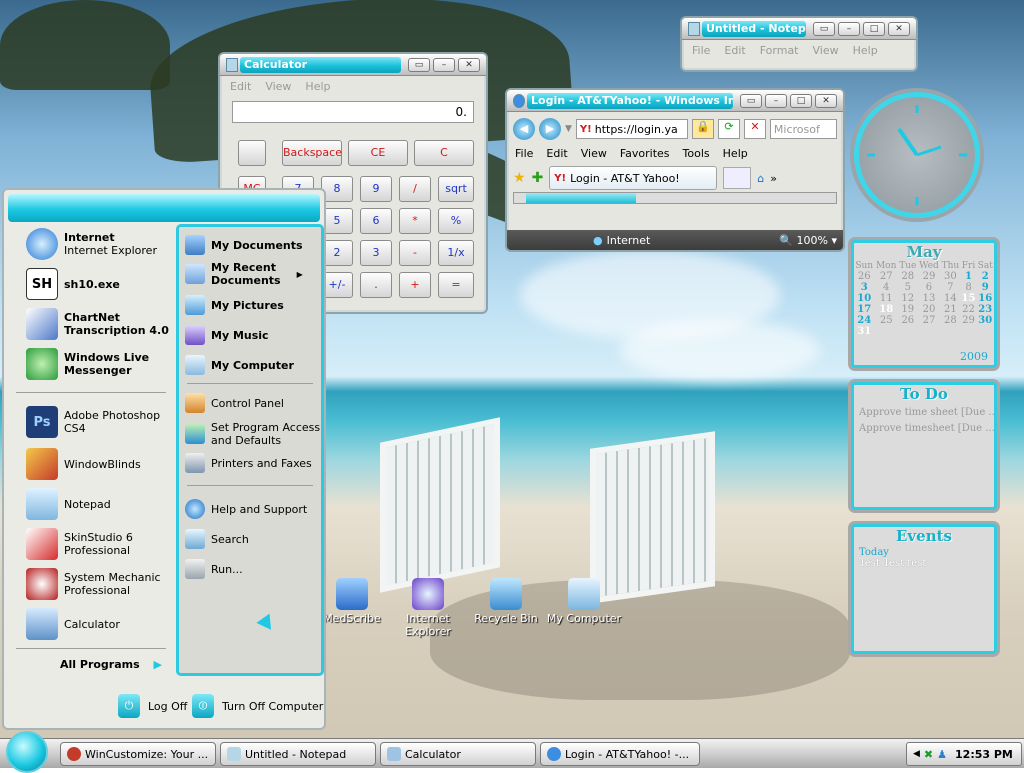  What do you see at coordinates (908, 309) in the screenshot?
I see `calendar-day: 19` at bounding box center [908, 309].